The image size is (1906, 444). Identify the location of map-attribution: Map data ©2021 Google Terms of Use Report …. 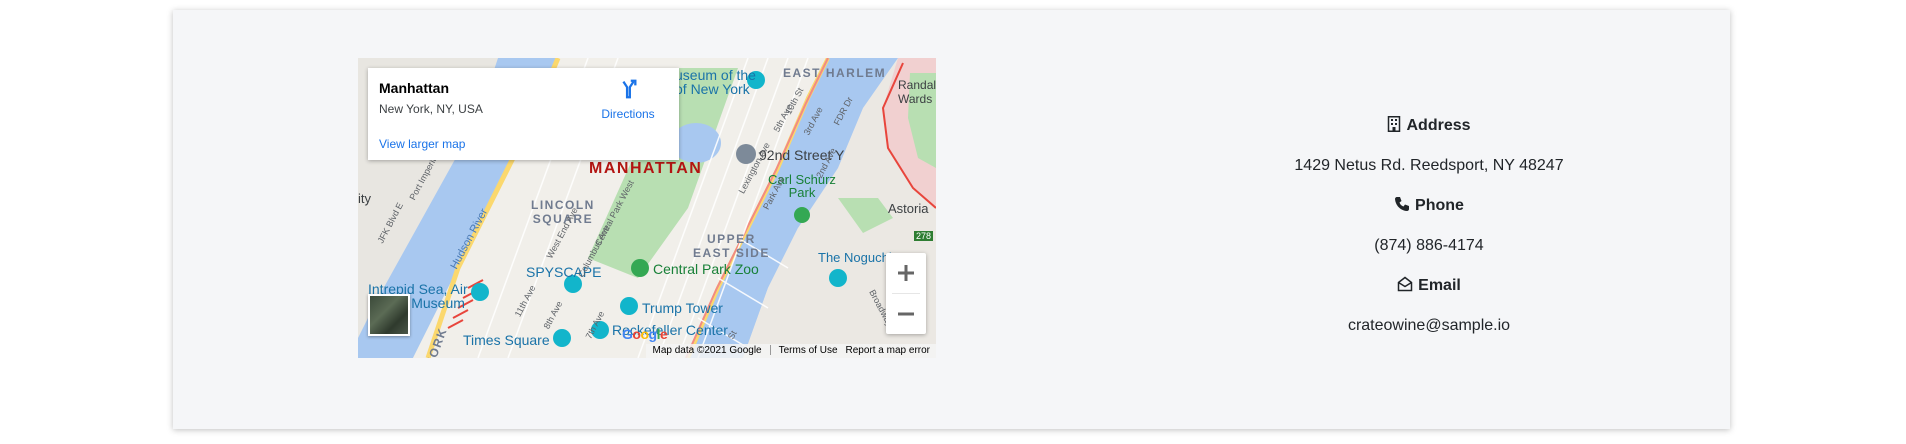
(791, 351).